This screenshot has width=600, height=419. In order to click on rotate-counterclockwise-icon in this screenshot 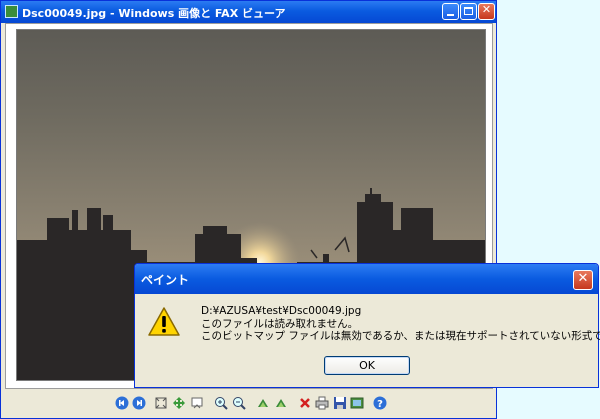, I will do `click(281, 402)`.